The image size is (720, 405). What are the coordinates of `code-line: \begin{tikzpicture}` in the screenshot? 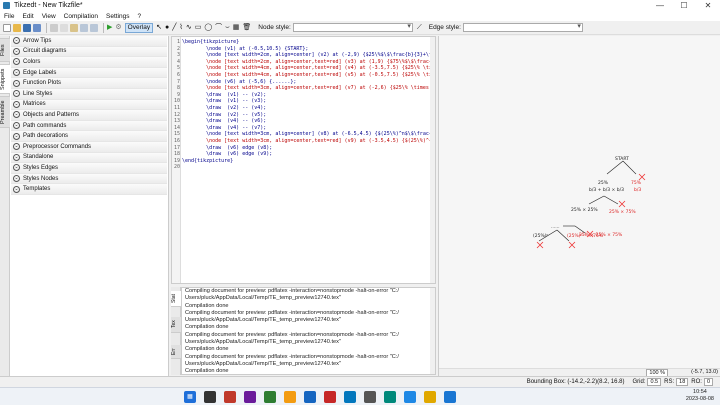 It's located at (308, 42).